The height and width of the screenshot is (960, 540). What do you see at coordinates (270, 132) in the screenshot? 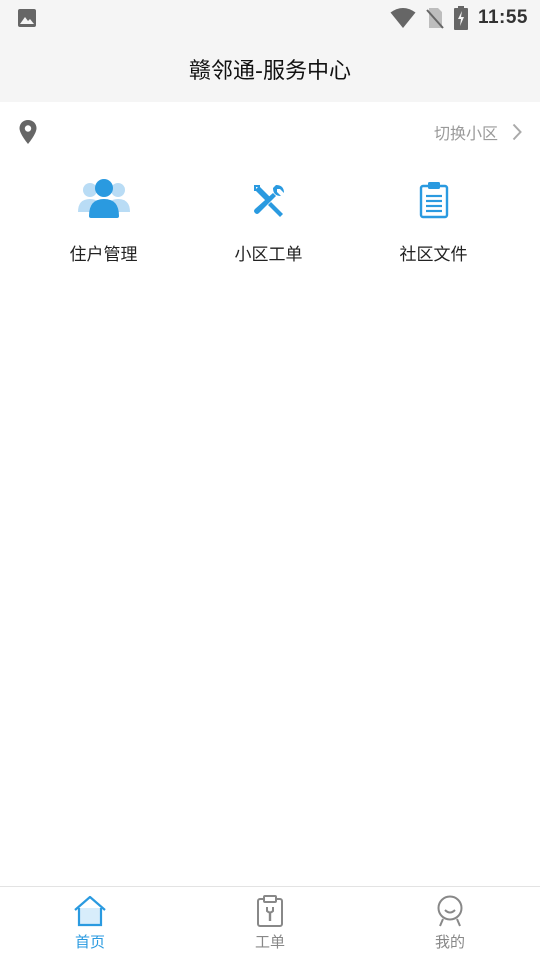
I see `location-row: 切换小区` at bounding box center [270, 132].